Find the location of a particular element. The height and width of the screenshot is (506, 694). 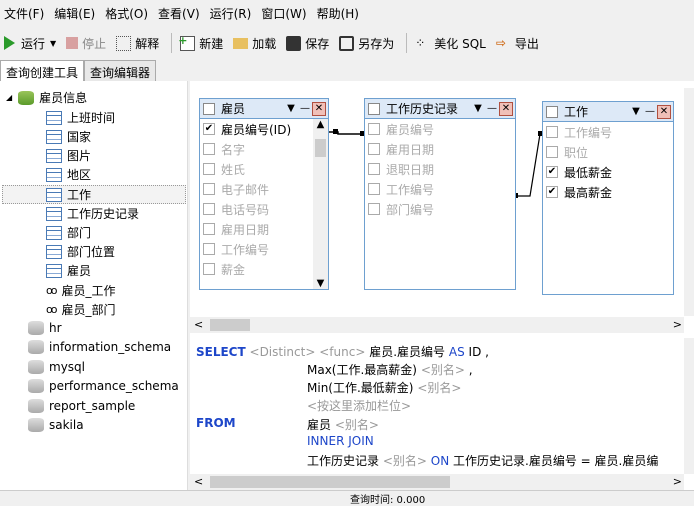

field-row: 退职日期 is located at coordinates (440, 169).